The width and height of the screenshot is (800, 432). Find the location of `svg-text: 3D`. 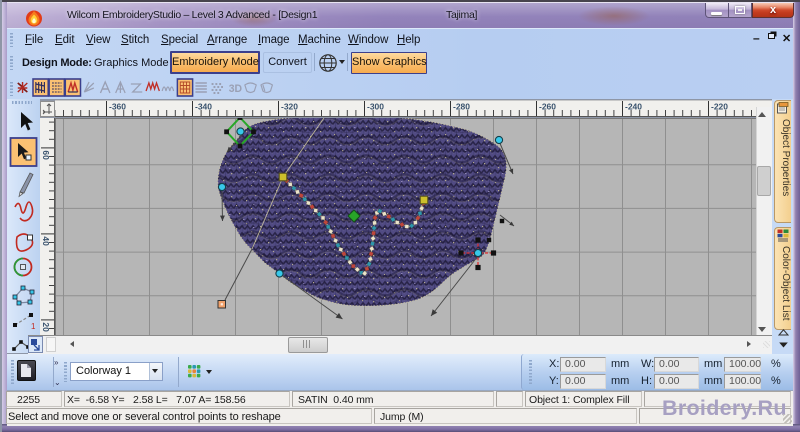

svg-text: 3D is located at coordinates (236, 89).